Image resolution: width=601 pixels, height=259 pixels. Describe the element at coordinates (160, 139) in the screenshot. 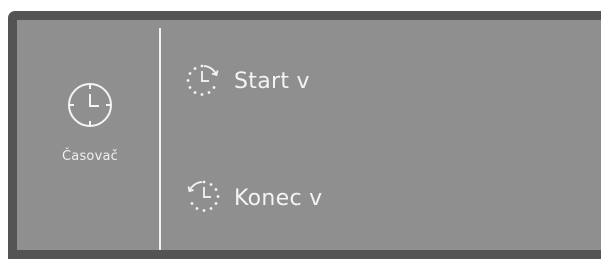

I see `divider` at that location.